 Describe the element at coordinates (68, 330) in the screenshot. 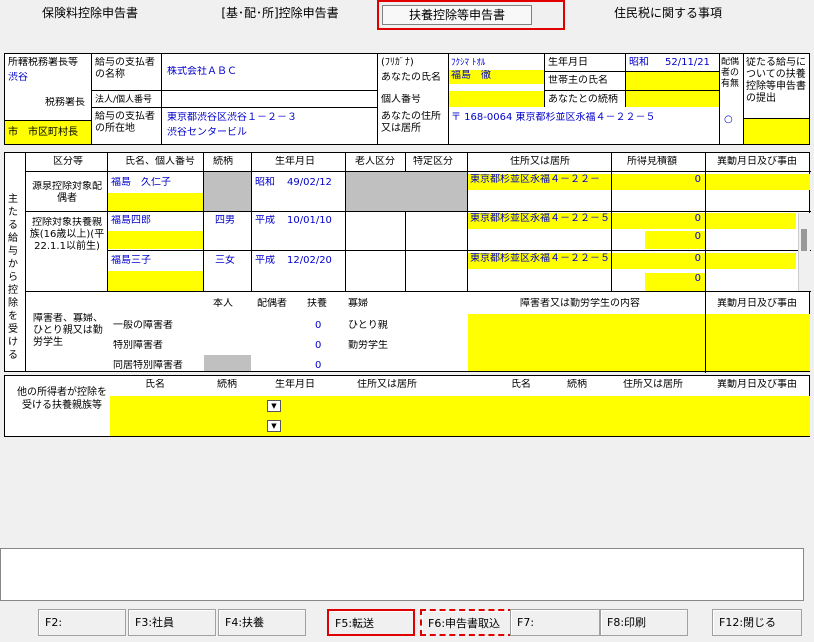

I see `disability-section-label: 障害者、寡婦、ひとり親又は勤労学生` at that location.